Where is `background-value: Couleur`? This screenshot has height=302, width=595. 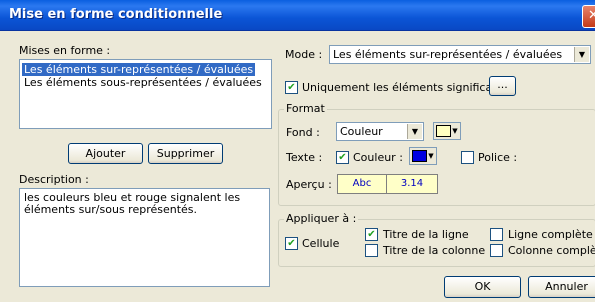 background-value: Couleur is located at coordinates (361, 131).